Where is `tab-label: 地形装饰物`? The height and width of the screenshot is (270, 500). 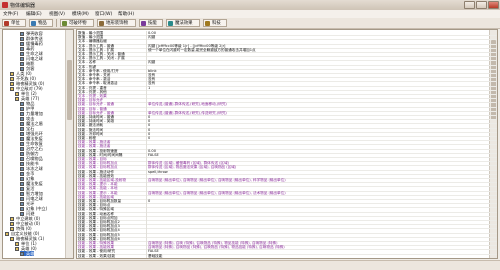
tab-label: 地形装饰物 is located at coordinates (117, 23).